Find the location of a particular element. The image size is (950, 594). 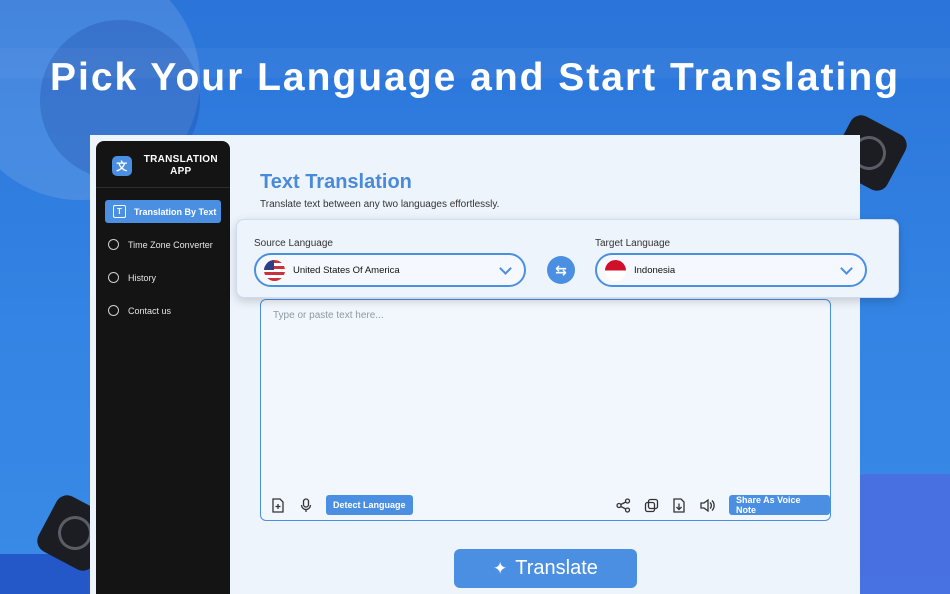

sidebar-item-label: Contact us is located at coordinates (150, 310).